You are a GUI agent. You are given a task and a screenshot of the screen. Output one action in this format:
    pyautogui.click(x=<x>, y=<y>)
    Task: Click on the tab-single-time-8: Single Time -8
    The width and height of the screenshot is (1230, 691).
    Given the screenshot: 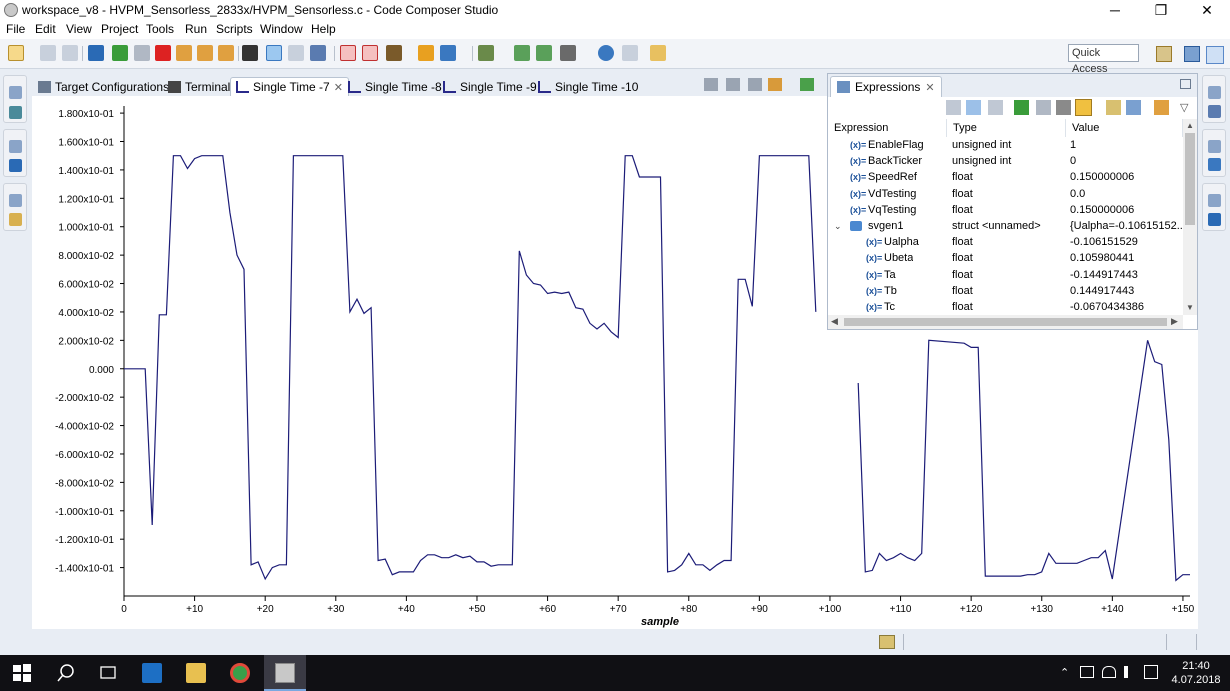 What is the action you would take?
    pyautogui.click(x=395, y=86)
    